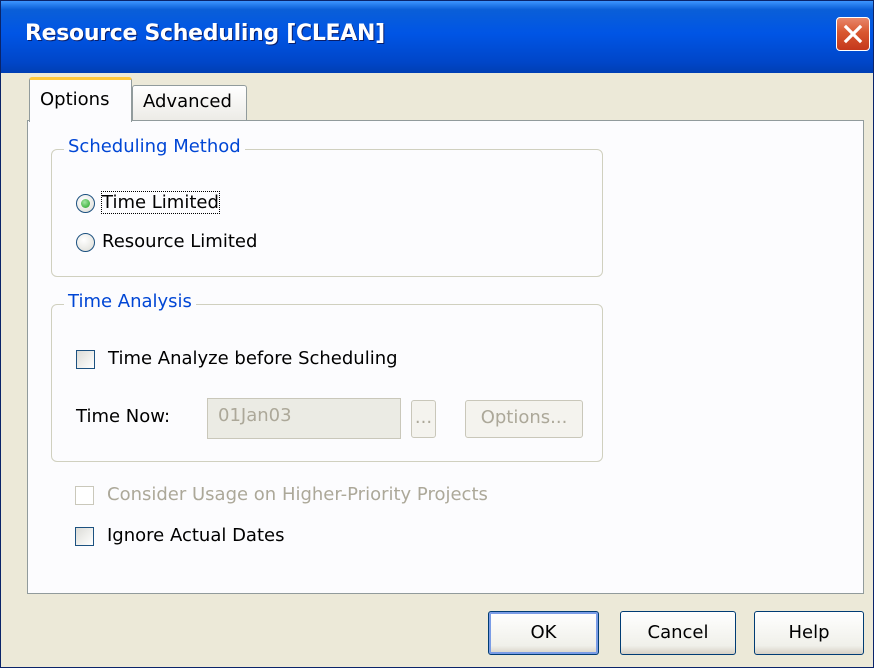  What do you see at coordinates (160, 202) in the screenshot?
I see `time-limited-label: Time Limited` at bounding box center [160, 202].